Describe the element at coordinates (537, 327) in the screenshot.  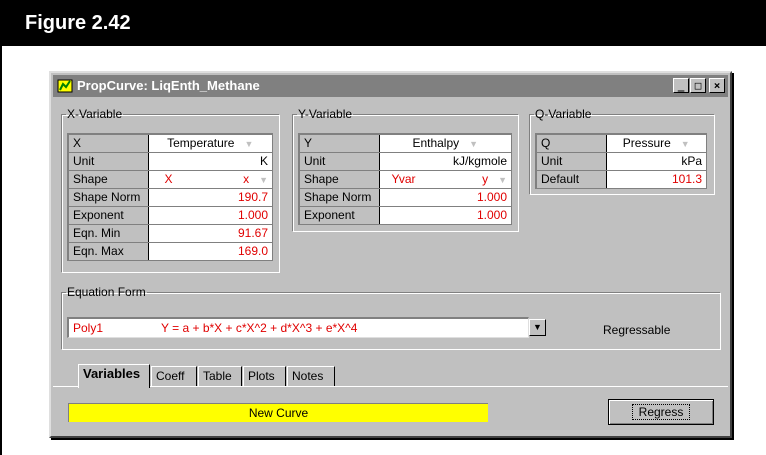
I see `chevron-down-icon: ▼` at that location.